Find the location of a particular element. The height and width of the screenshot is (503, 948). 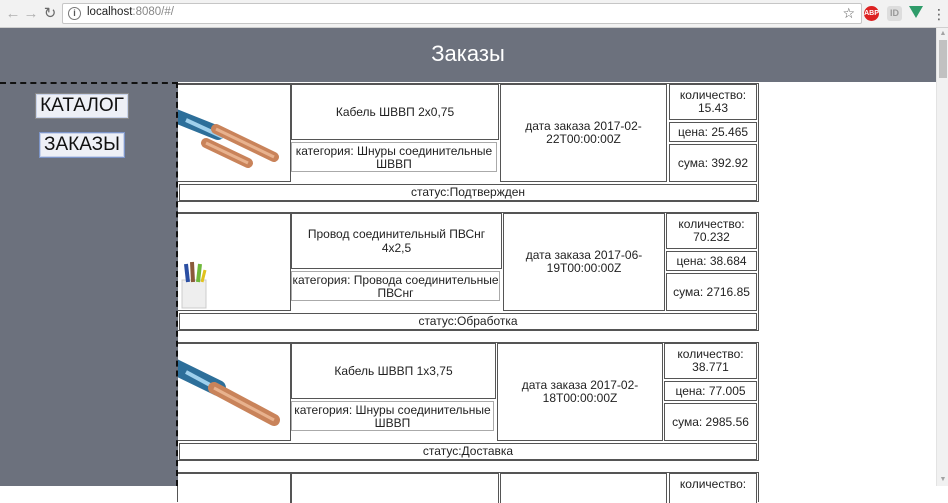

order-status: статус:Обработка is located at coordinates (468, 321).